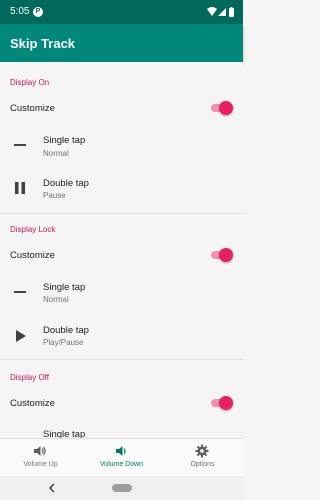 This screenshot has width=320, height=500. I want to click on section-header-display-lock: Display Lock, so click(33, 229).